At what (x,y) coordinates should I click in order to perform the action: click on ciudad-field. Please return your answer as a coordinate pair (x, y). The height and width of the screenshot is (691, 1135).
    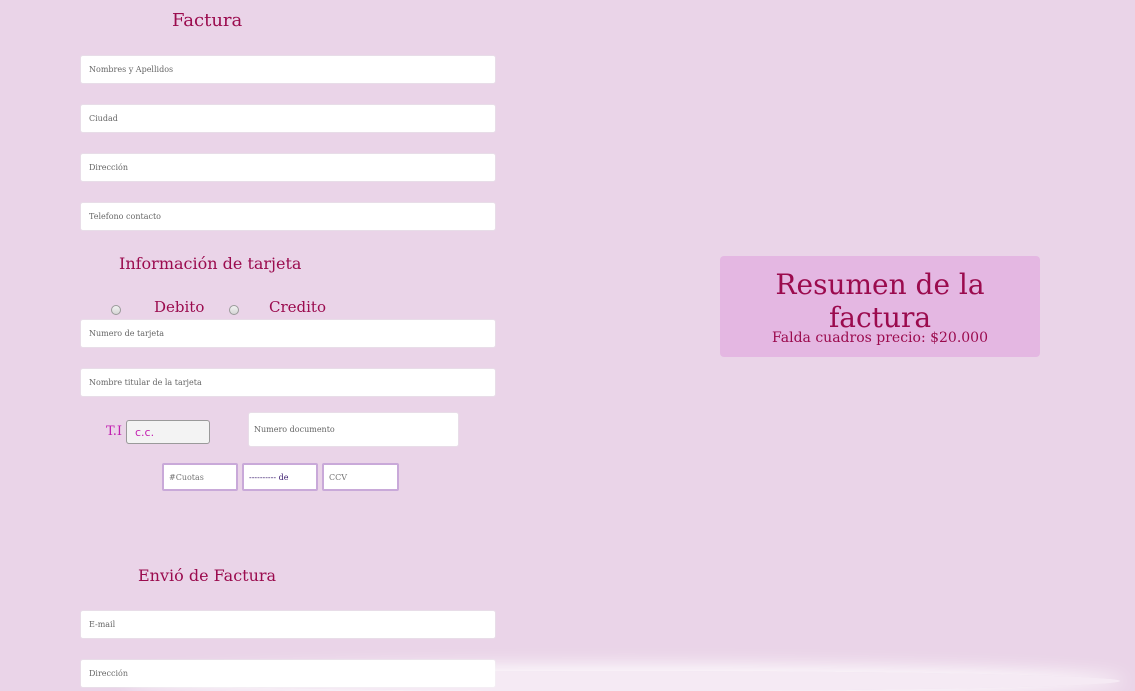
    Looking at the image, I should click on (288, 118).